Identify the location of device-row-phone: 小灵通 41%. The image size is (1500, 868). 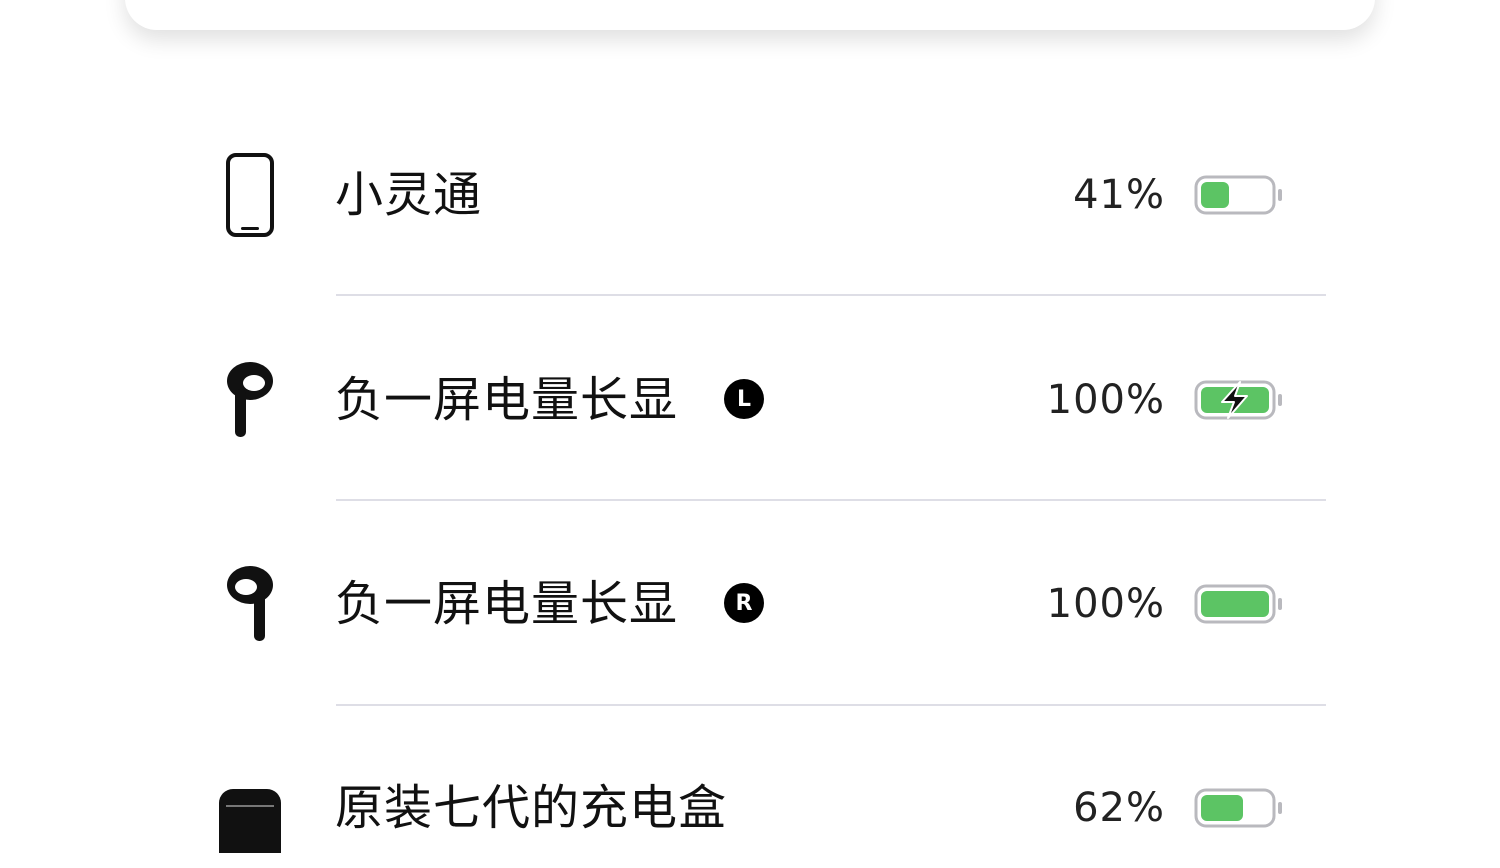
(750, 195).